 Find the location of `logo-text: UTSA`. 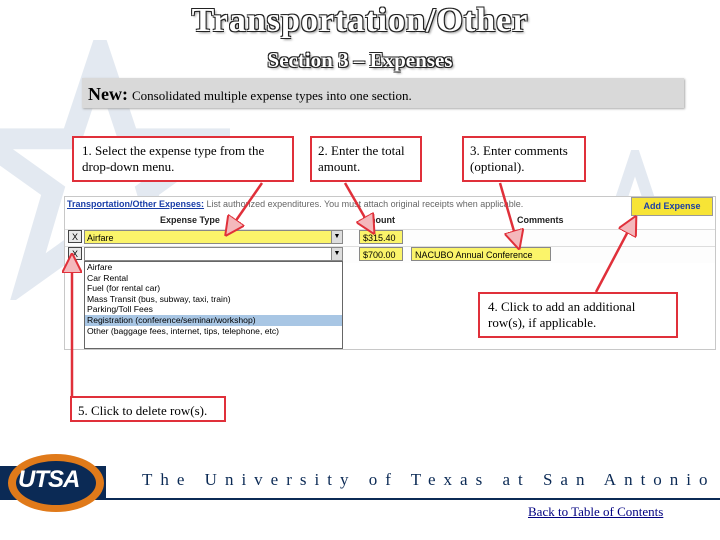

logo-text: UTSA is located at coordinates (49, 479).